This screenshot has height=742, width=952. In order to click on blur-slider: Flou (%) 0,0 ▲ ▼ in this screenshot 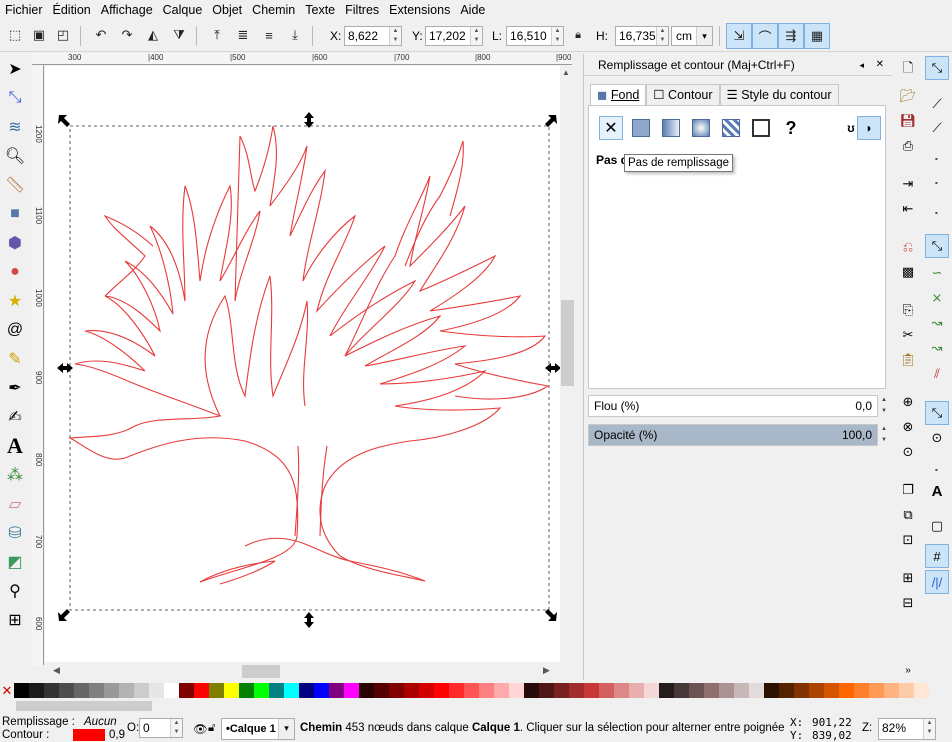, I will do `click(737, 406)`.